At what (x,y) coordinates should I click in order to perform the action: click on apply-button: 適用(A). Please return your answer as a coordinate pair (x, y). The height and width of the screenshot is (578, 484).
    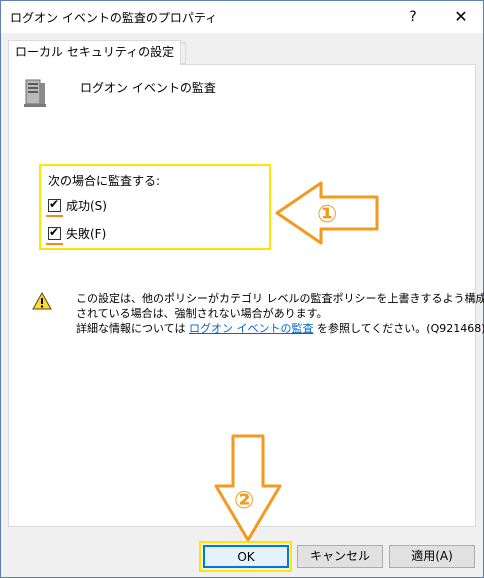
    Looking at the image, I should click on (432, 556).